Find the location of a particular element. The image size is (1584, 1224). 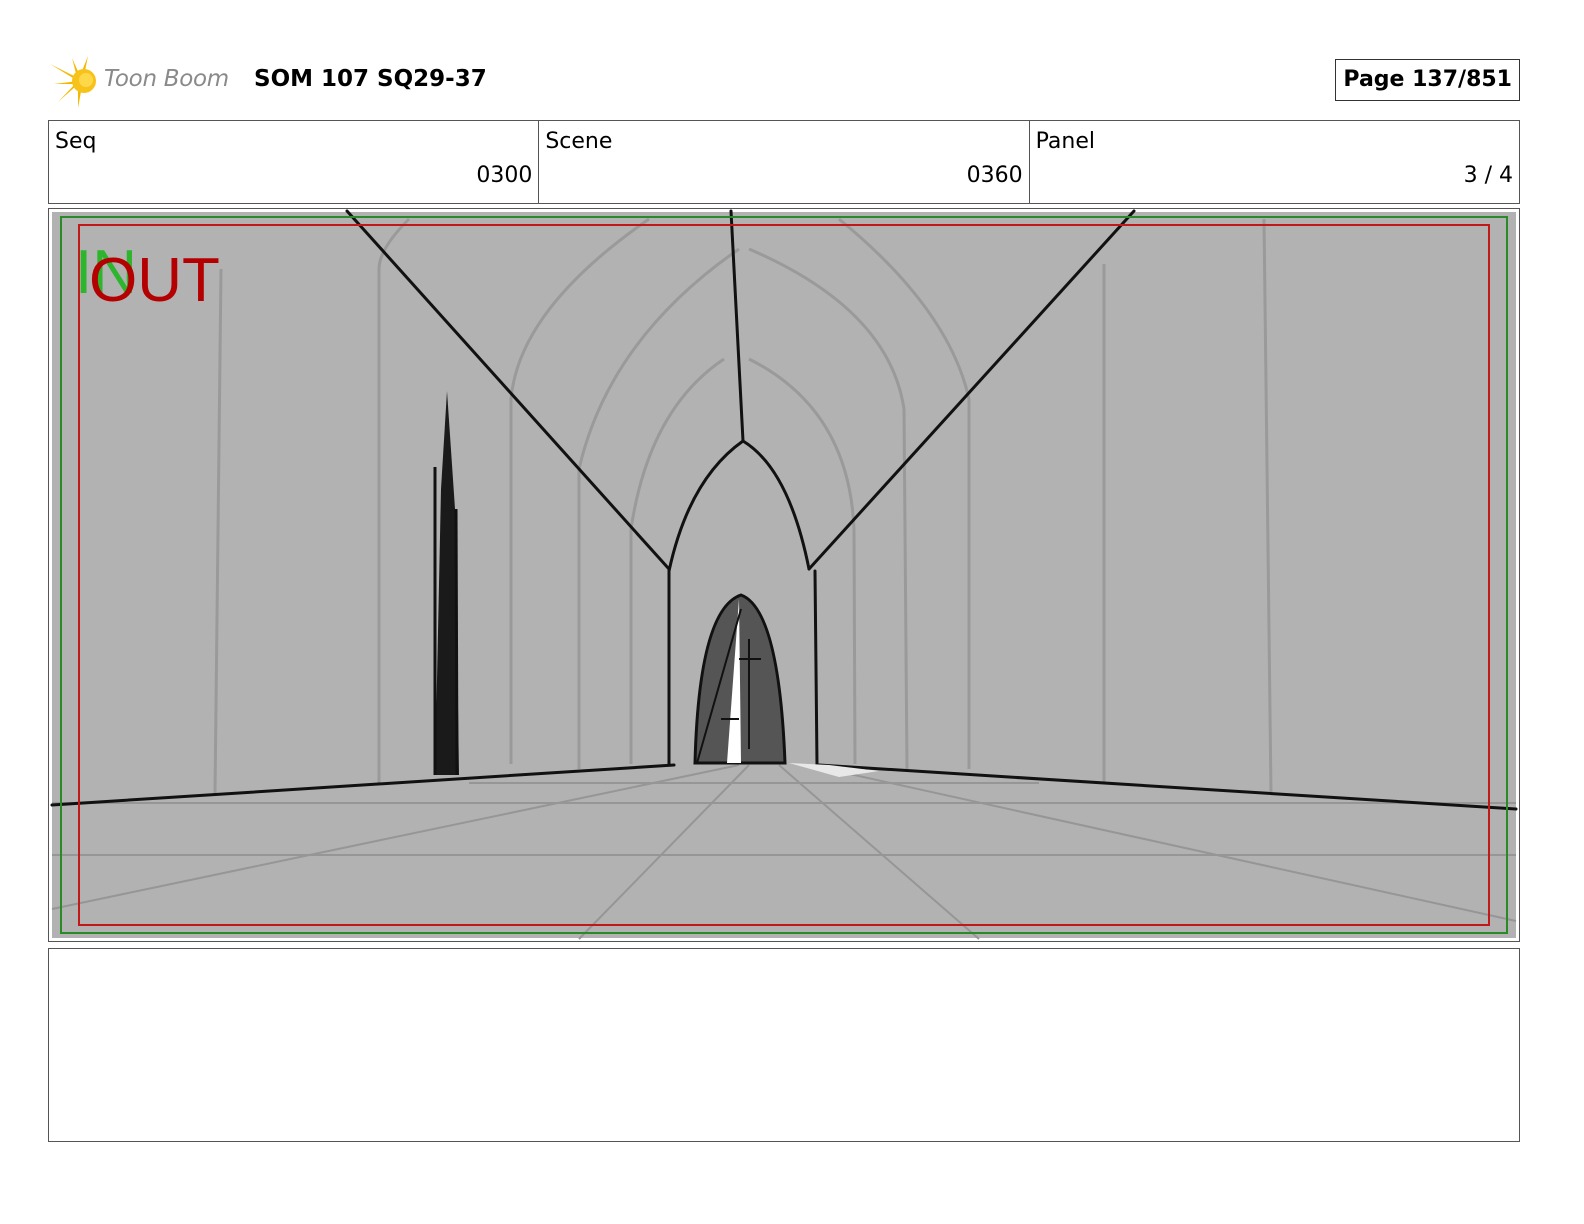

page-number: Page 137/851 is located at coordinates (1427, 80).